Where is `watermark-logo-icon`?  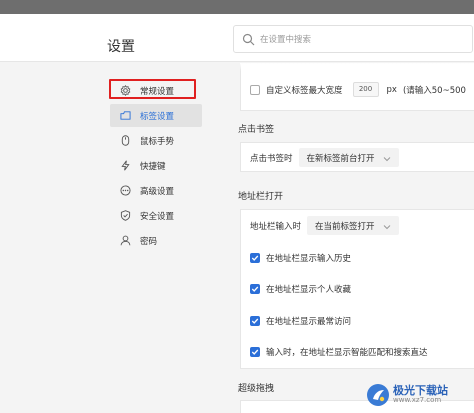 watermark-logo-icon is located at coordinates (378, 395).